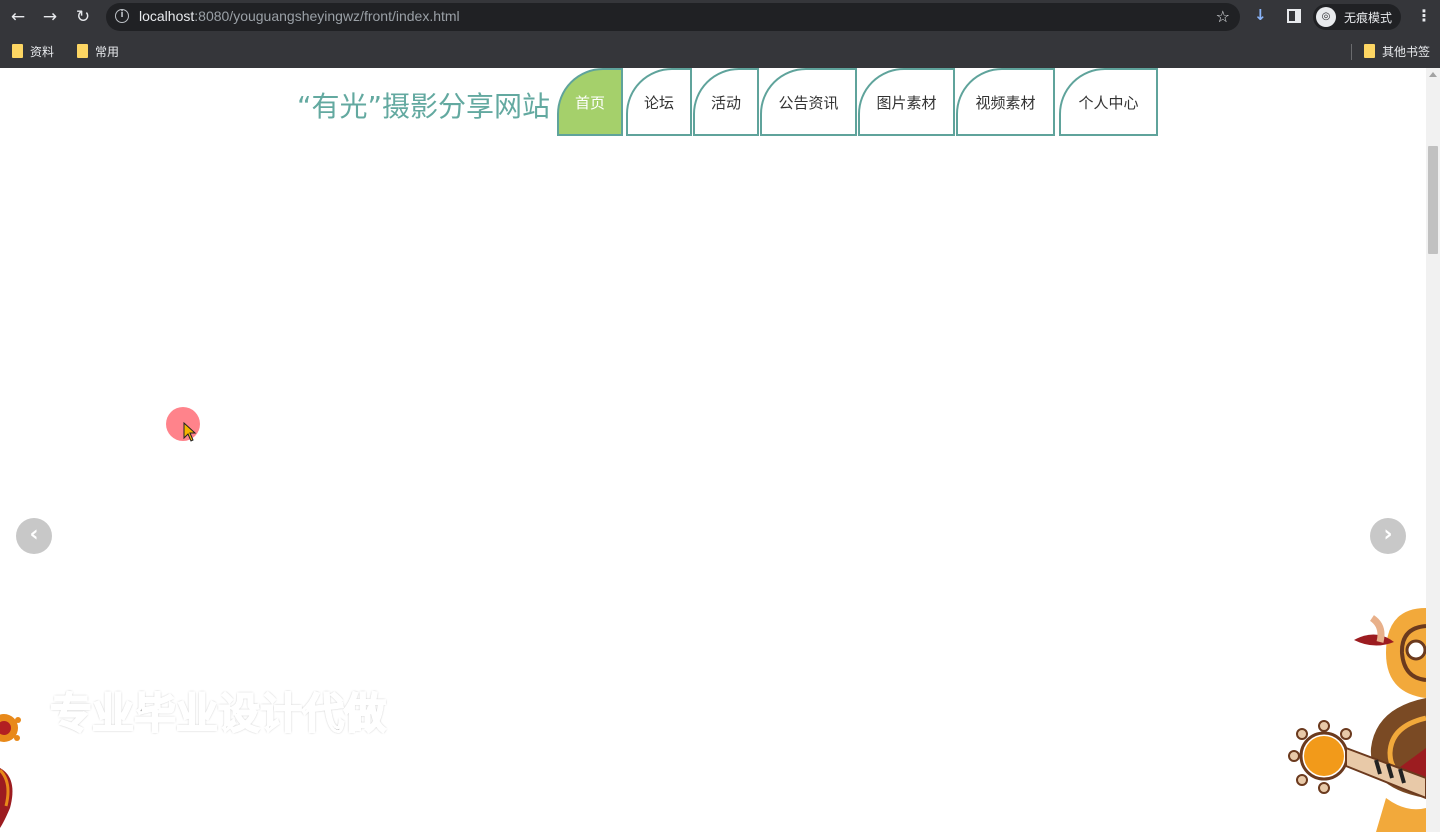  What do you see at coordinates (1388, 536) in the screenshot?
I see `carousel-next-button: ›` at bounding box center [1388, 536].